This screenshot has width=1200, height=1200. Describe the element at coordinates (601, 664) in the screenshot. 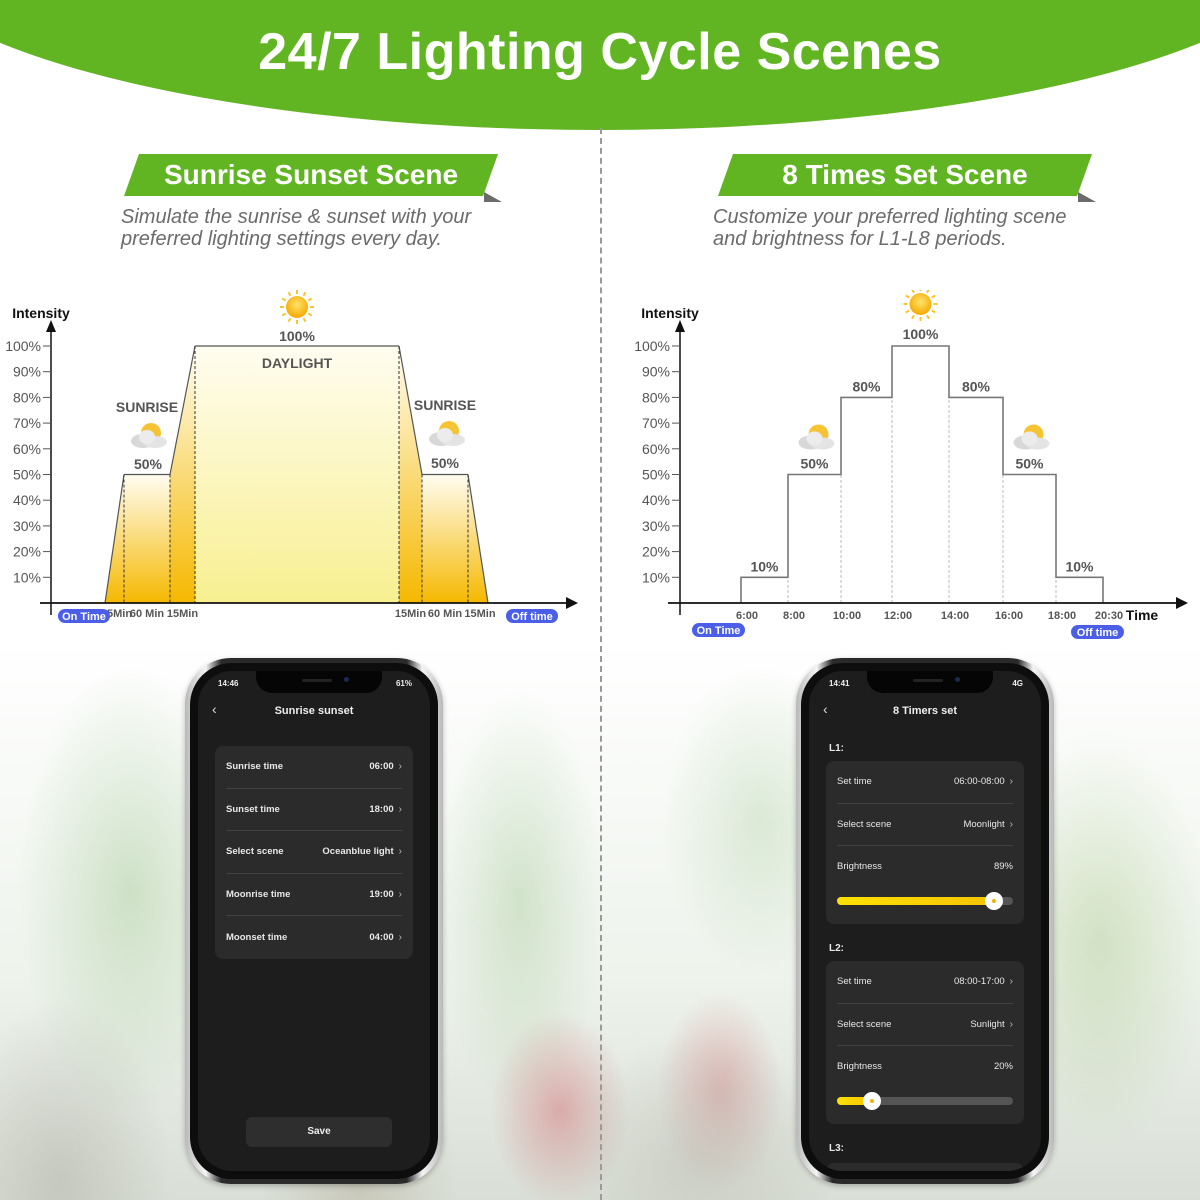

I see `section-divider` at that location.